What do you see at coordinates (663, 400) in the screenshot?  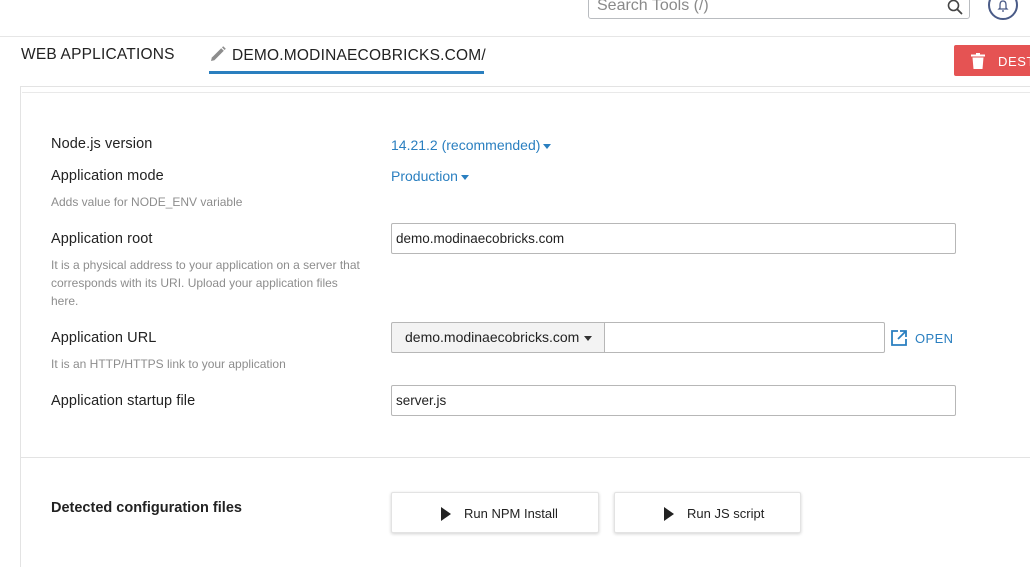 I see `startup-file-input` at bounding box center [663, 400].